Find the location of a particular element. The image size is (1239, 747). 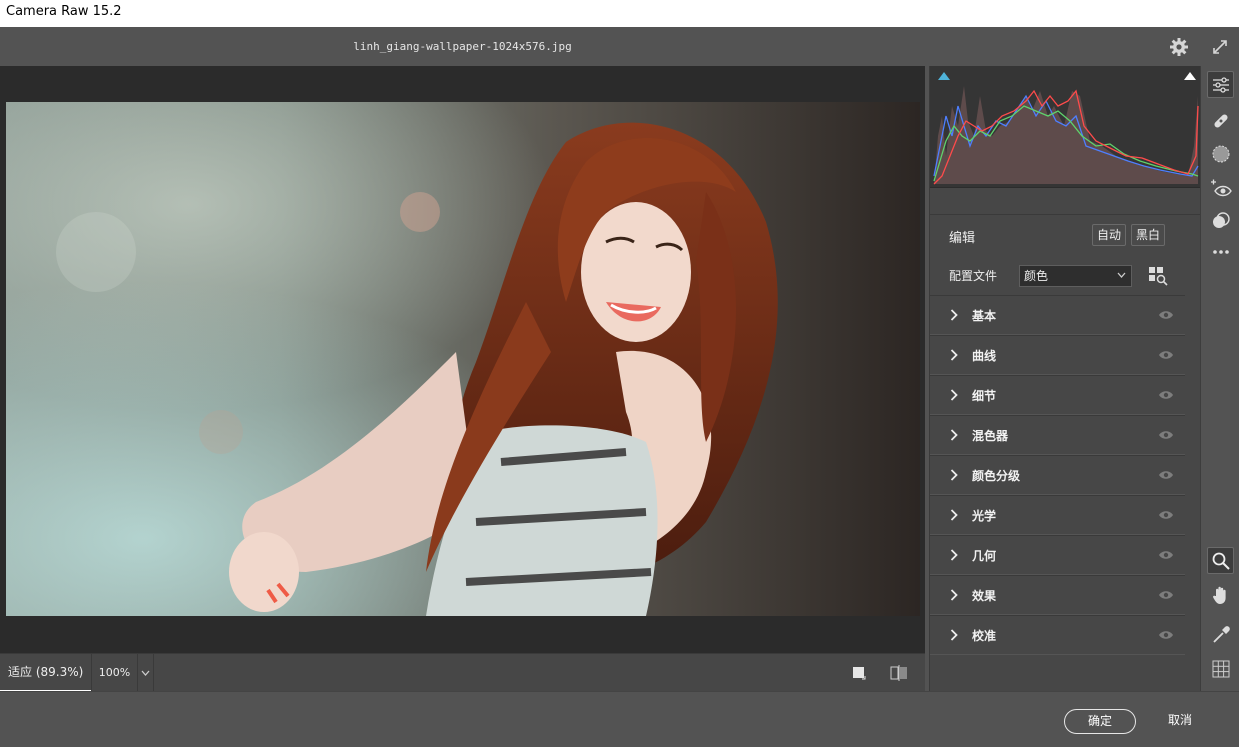

red-eye-tool is located at coordinates (1220, 187).